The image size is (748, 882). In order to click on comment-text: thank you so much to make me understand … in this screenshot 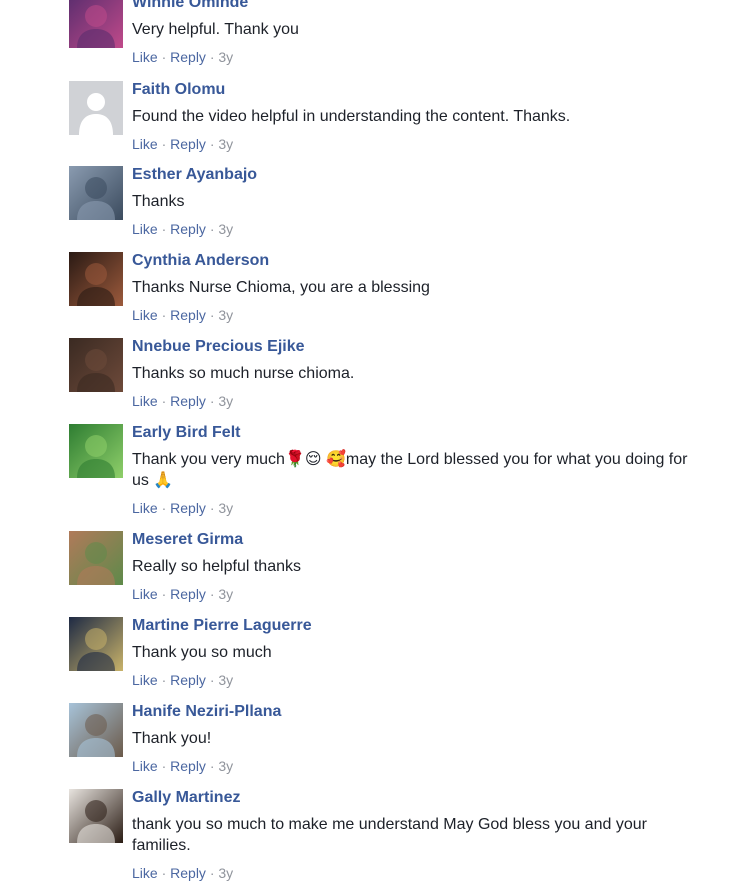, I will do `click(389, 835)`.